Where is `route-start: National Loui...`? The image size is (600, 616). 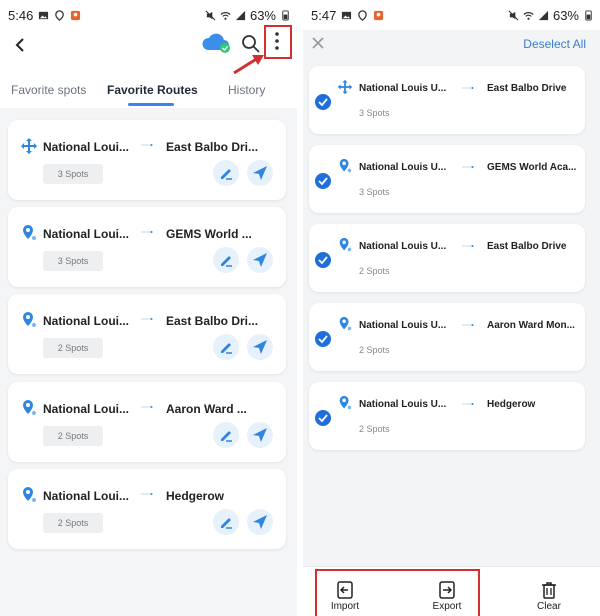 route-start: National Loui... is located at coordinates (86, 234).